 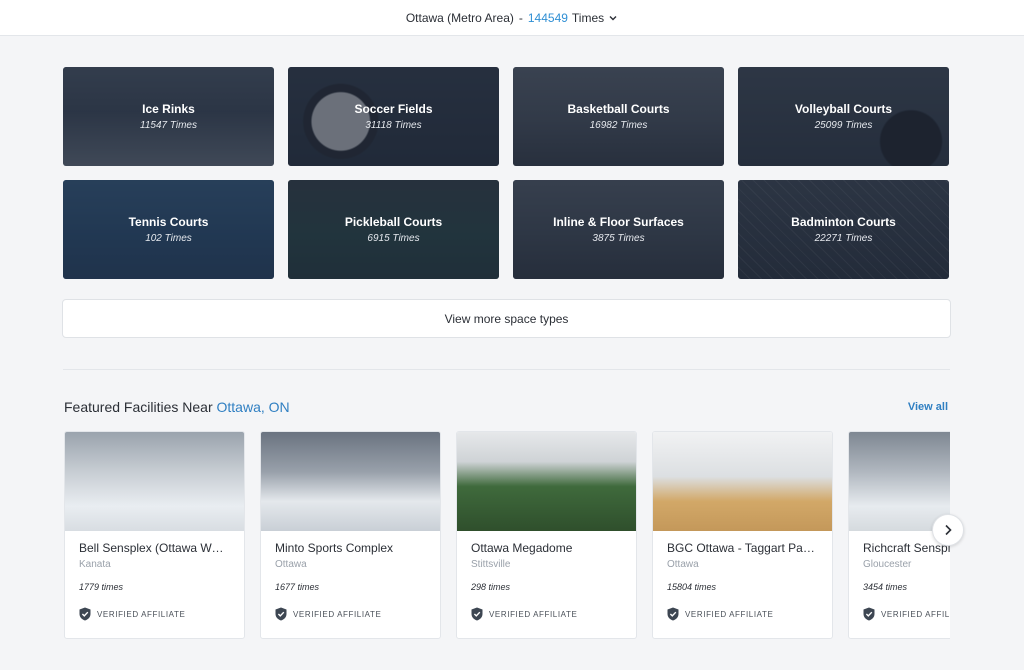 What do you see at coordinates (168, 222) in the screenshot?
I see `space-type-name: Tennis Courts` at bounding box center [168, 222].